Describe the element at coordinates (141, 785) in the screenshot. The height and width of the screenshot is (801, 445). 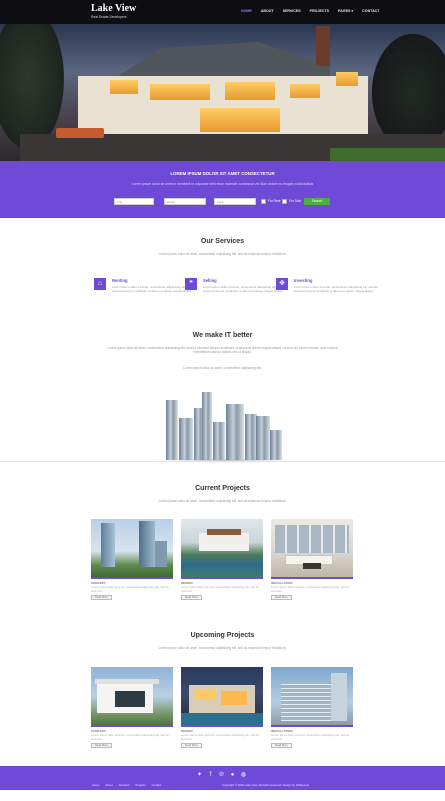
I see `footer-link-projects: Projects` at that location.